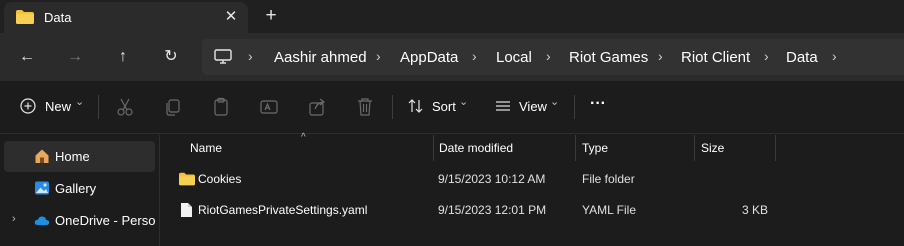  I want to click on plus-circle-icon, so click(28, 106).